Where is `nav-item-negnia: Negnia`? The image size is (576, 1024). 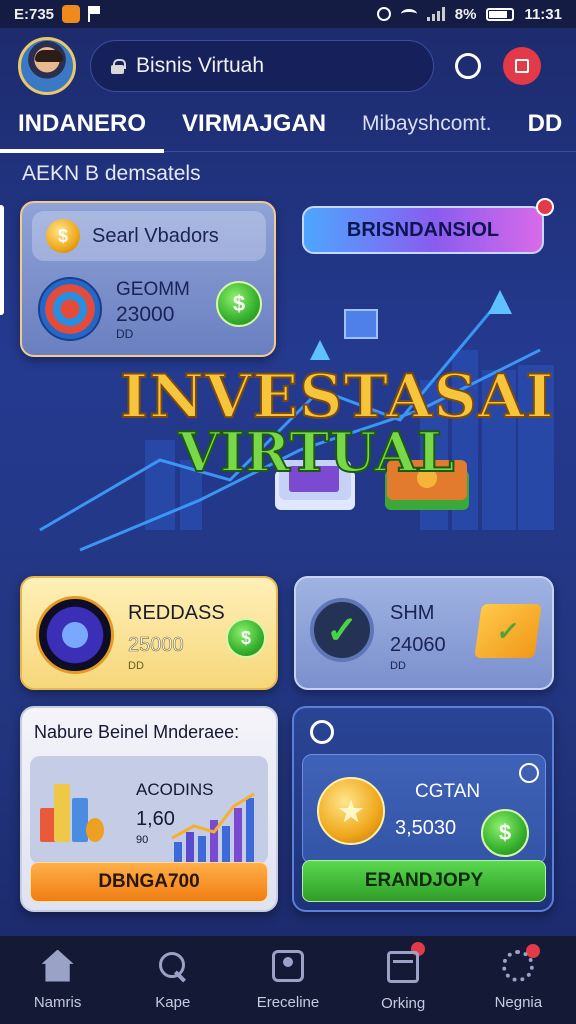 nav-item-negnia: Negnia is located at coordinates (518, 977).